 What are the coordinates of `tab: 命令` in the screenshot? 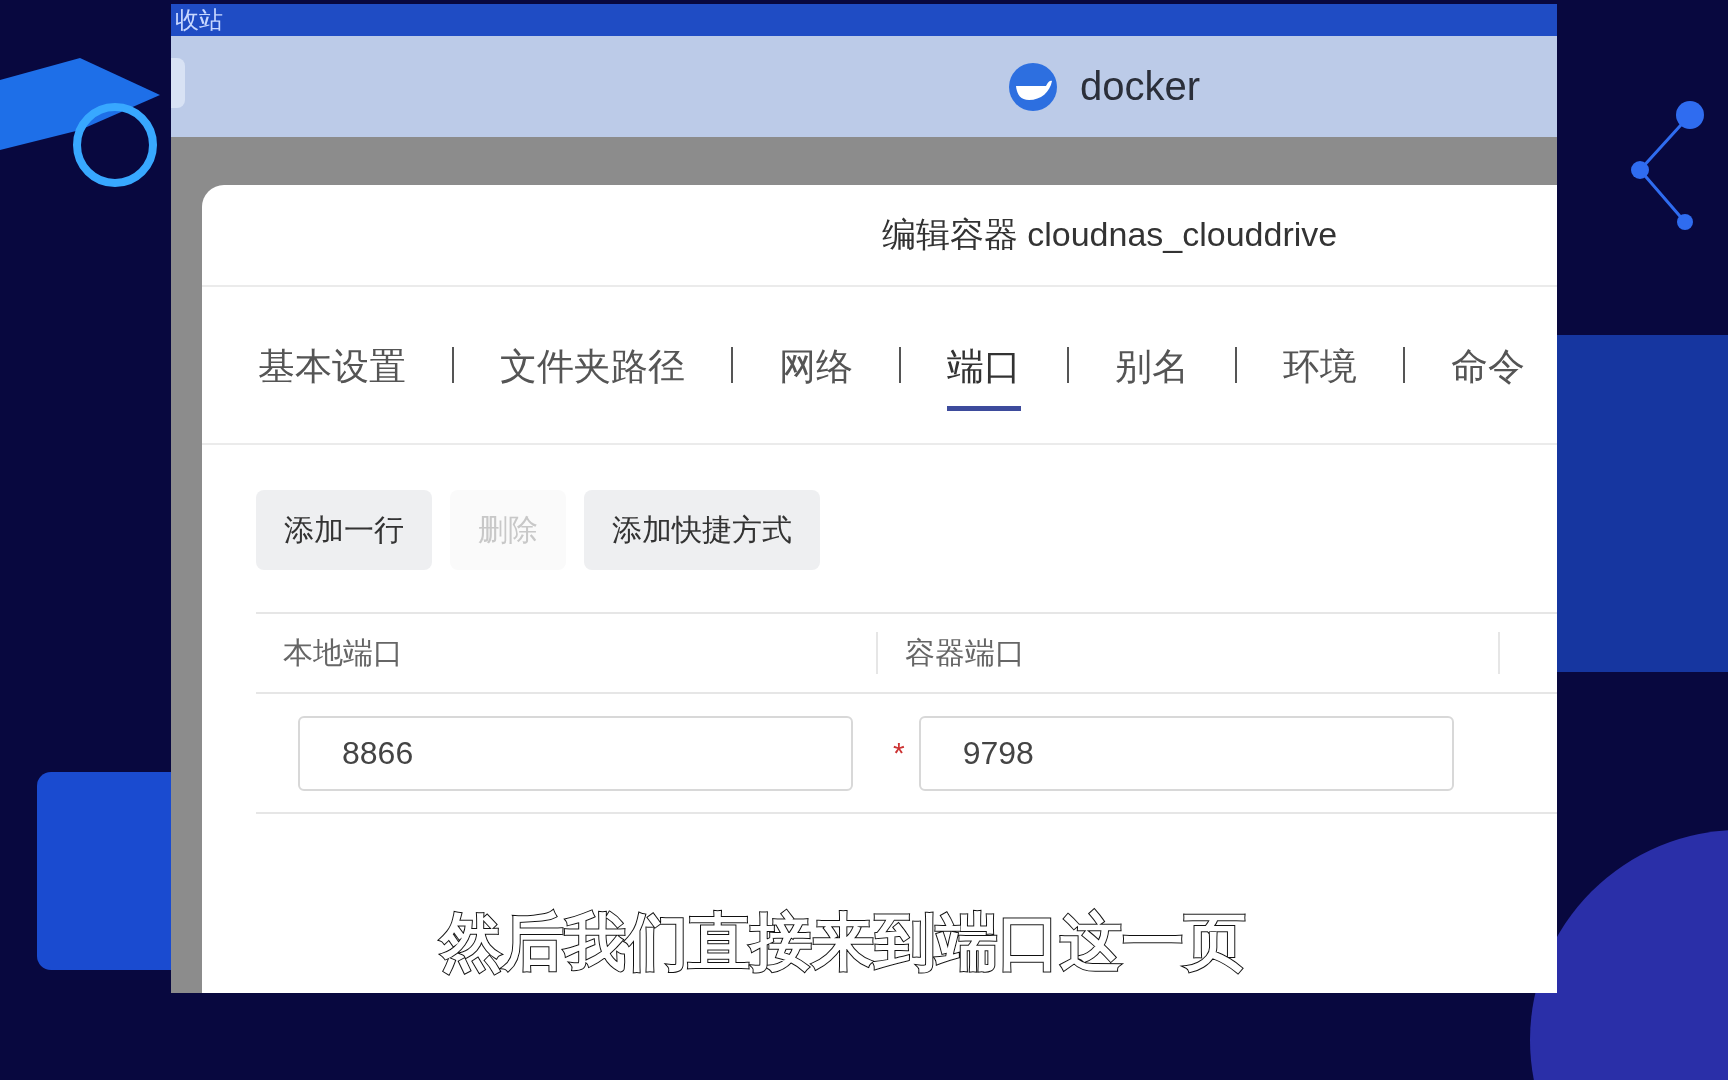 It's located at (1488, 369).